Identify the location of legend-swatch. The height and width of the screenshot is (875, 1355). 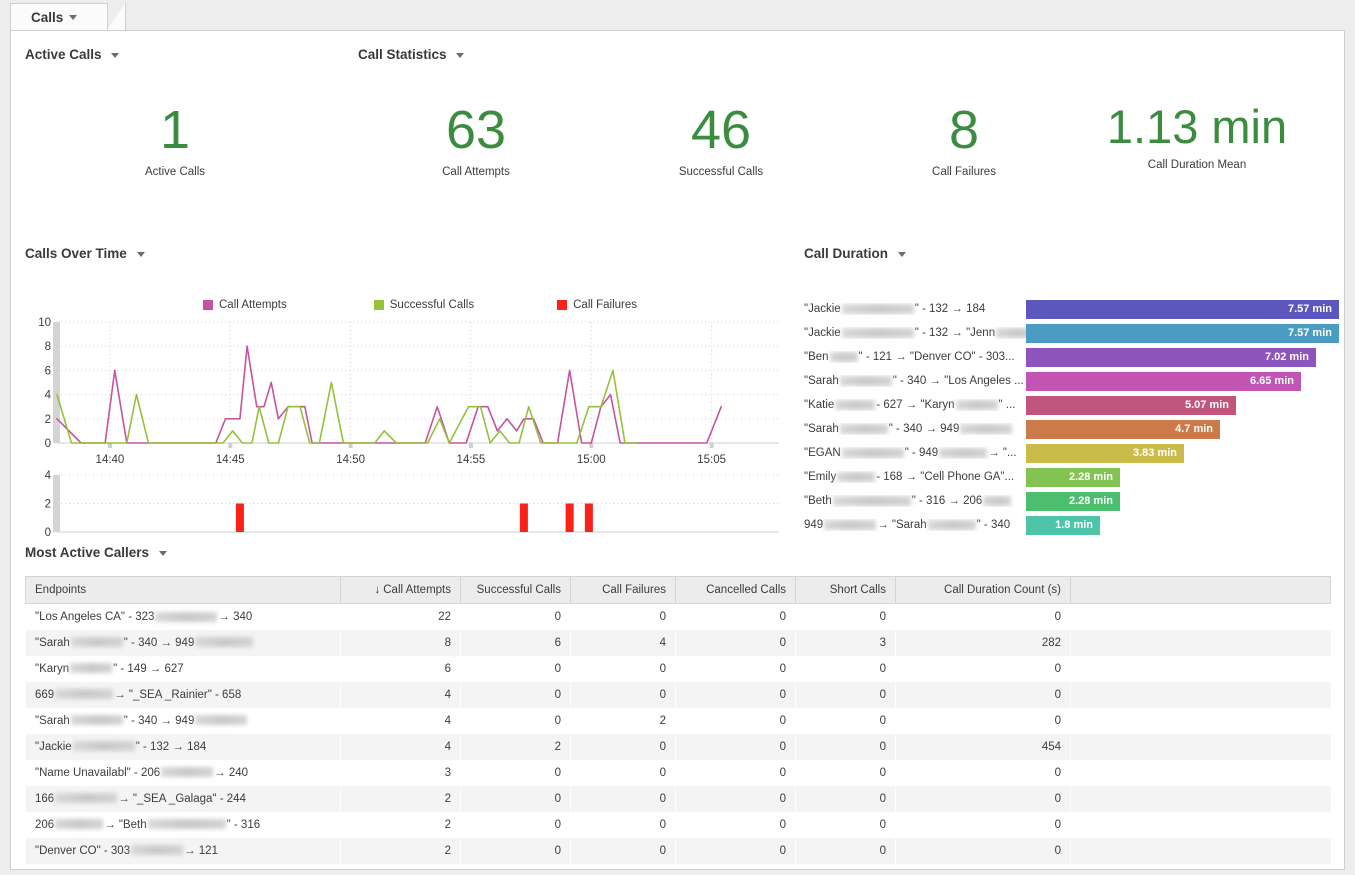
(378, 305).